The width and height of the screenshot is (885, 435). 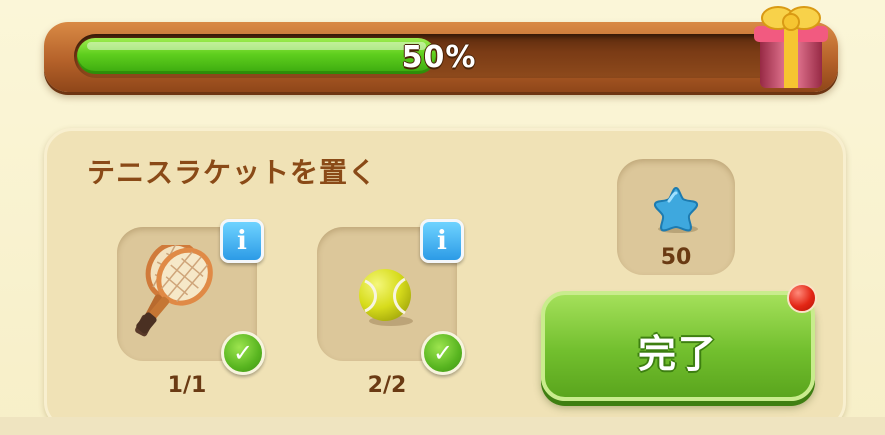 I want to click on gift-box-icon, so click(x=791, y=46).